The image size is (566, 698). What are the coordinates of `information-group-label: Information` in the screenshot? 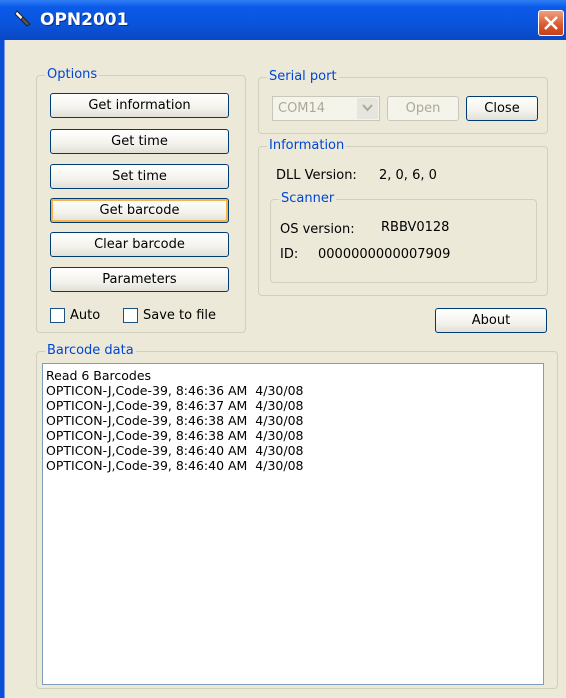 It's located at (307, 146).